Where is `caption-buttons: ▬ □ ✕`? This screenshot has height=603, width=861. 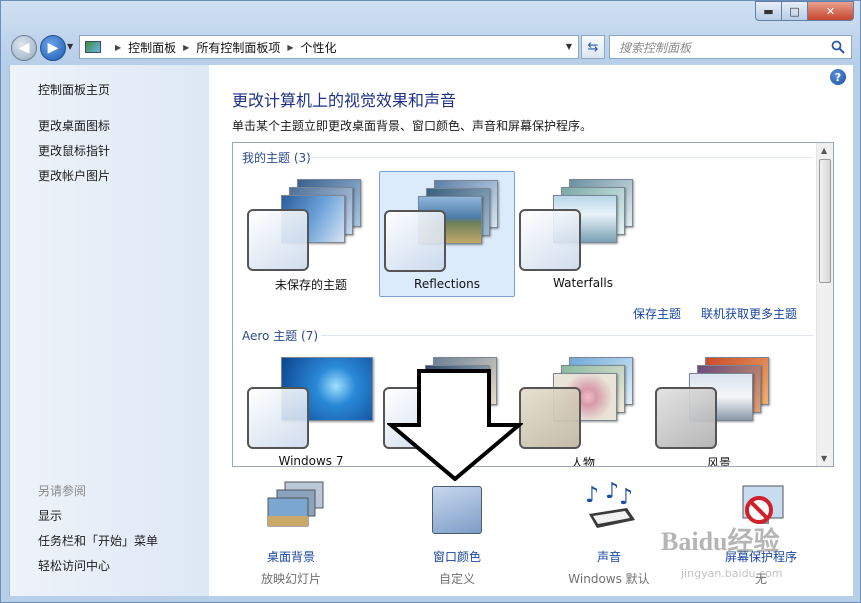
caption-buttons: ▬ □ ✕ is located at coordinates (804, 11).